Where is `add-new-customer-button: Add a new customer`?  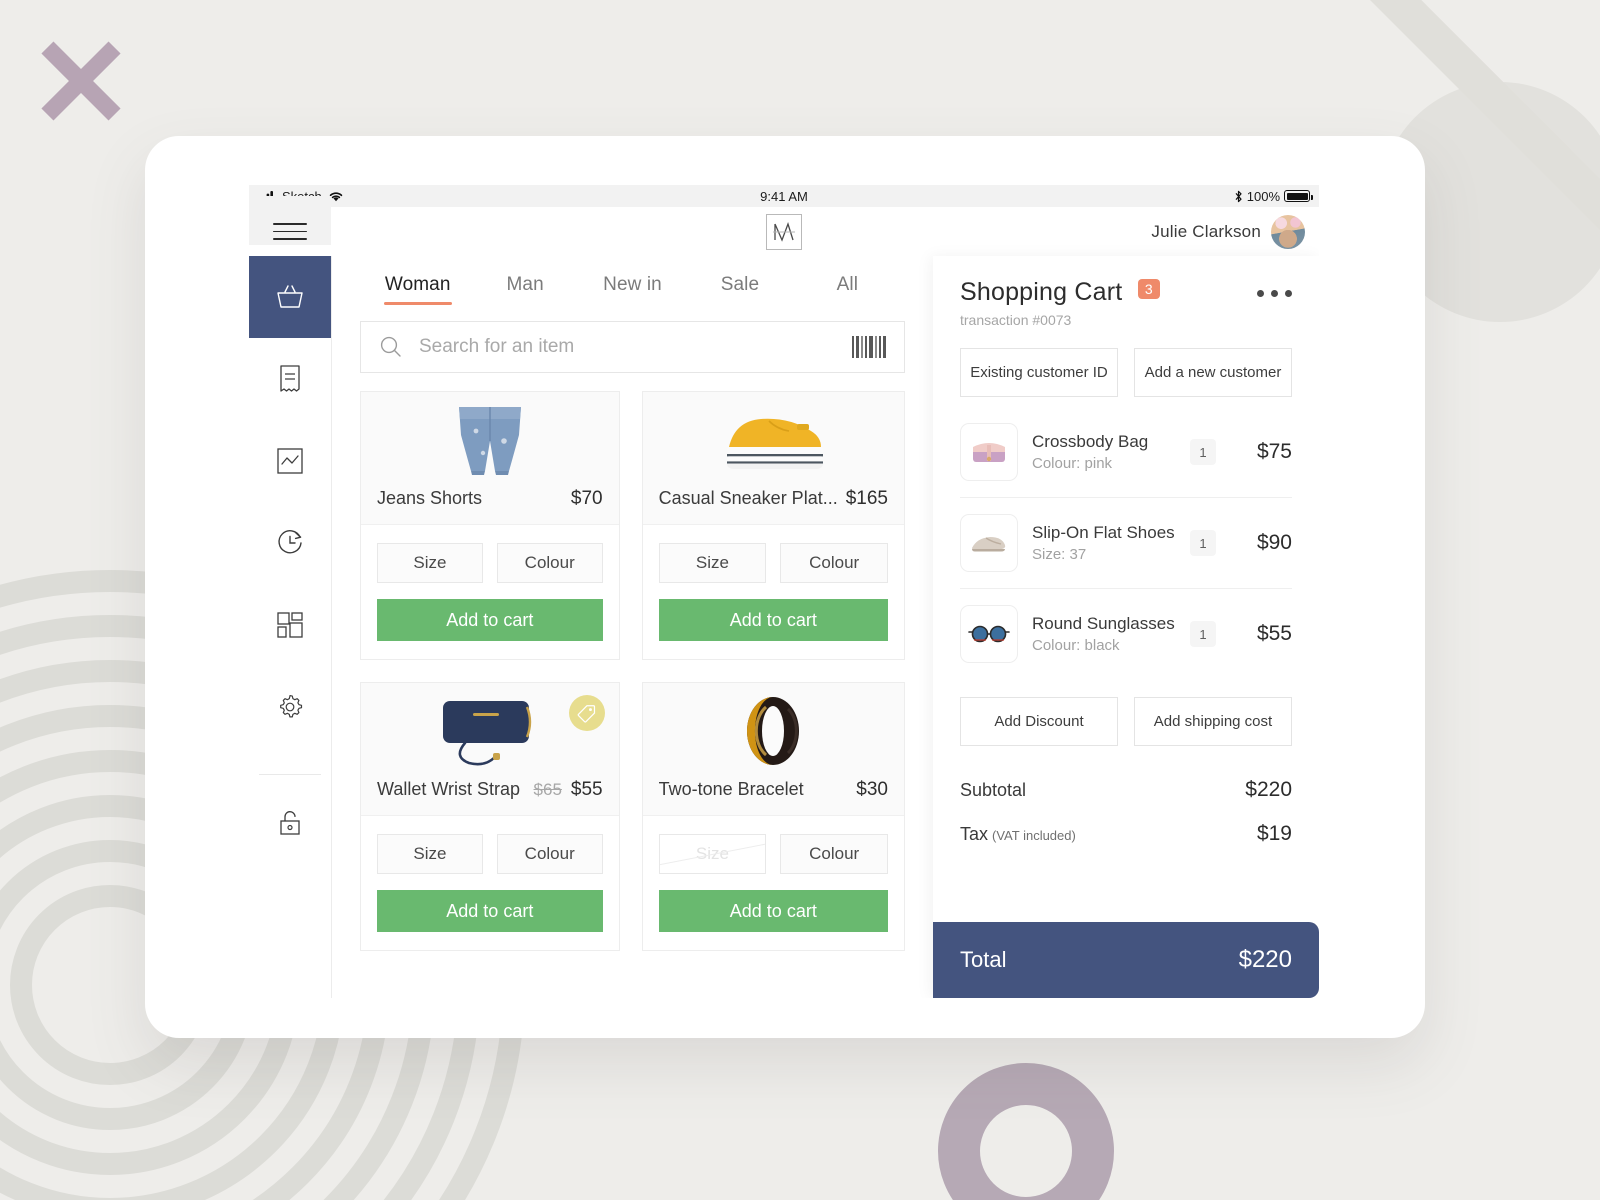 add-new-customer-button: Add a new customer is located at coordinates (1213, 372).